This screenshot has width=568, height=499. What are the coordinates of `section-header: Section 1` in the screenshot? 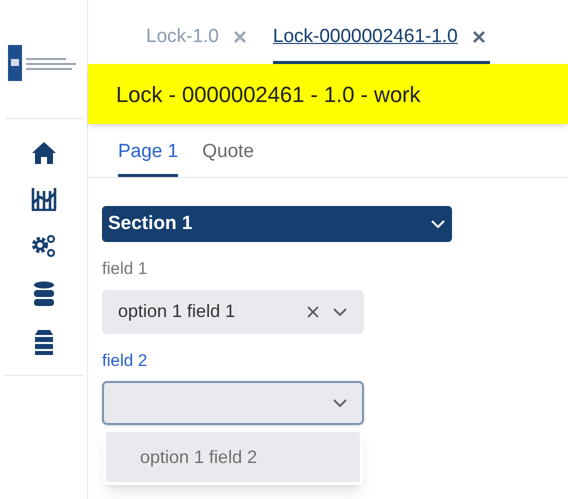 It's located at (277, 224).